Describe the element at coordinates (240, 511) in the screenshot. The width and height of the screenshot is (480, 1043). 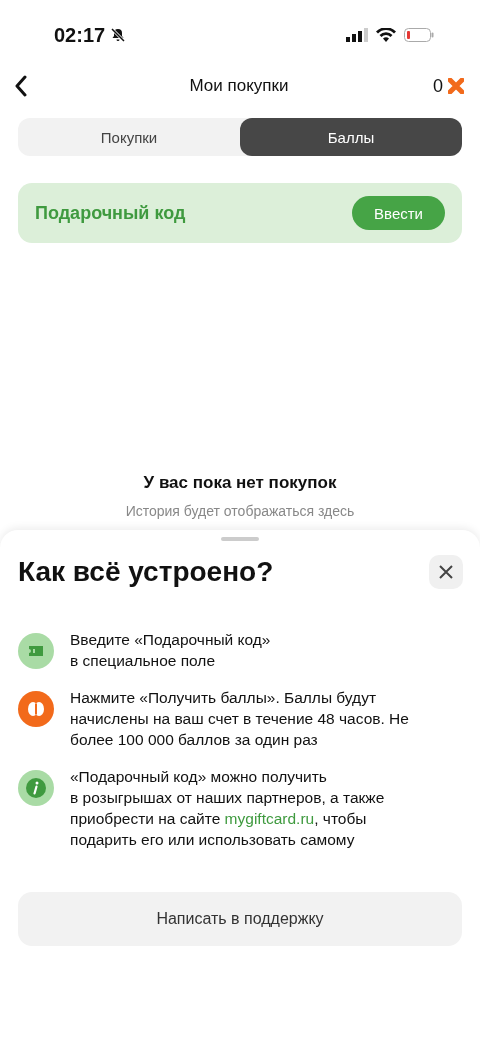
I see `empty-subtitle: История будет отображаться здесь` at that location.